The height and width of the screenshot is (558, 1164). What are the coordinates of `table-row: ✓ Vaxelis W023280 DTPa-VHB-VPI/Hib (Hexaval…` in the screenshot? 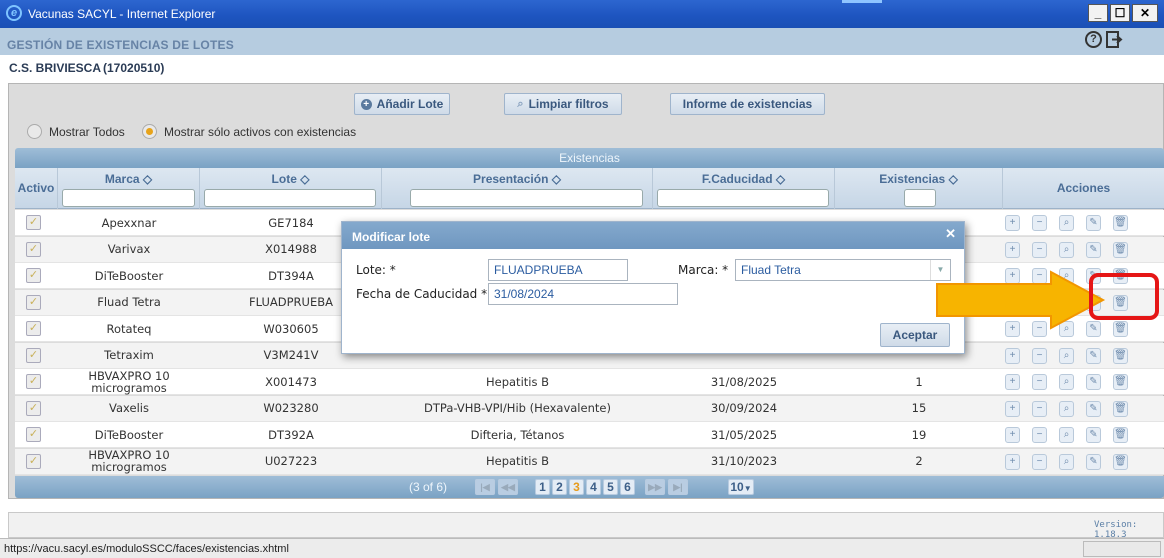 It's located at (589, 408).